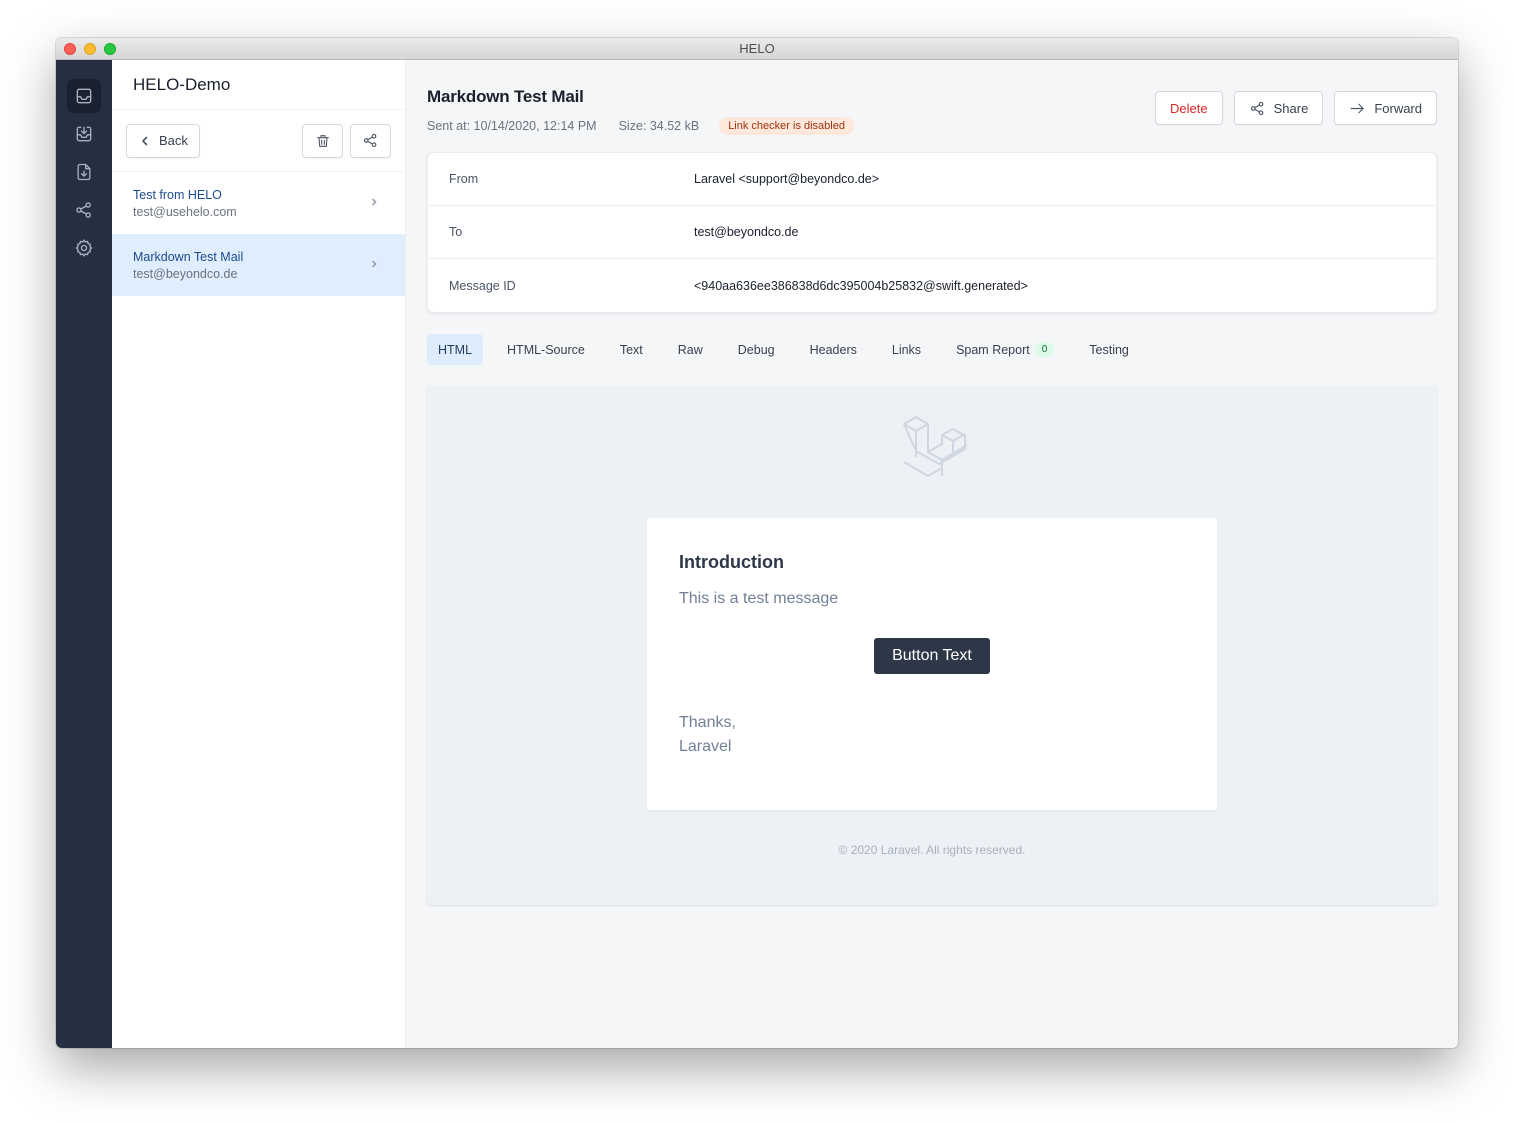 The width and height of the screenshot is (1514, 1122). What do you see at coordinates (1044, 349) in the screenshot?
I see `spam-count-badge: 0` at bounding box center [1044, 349].